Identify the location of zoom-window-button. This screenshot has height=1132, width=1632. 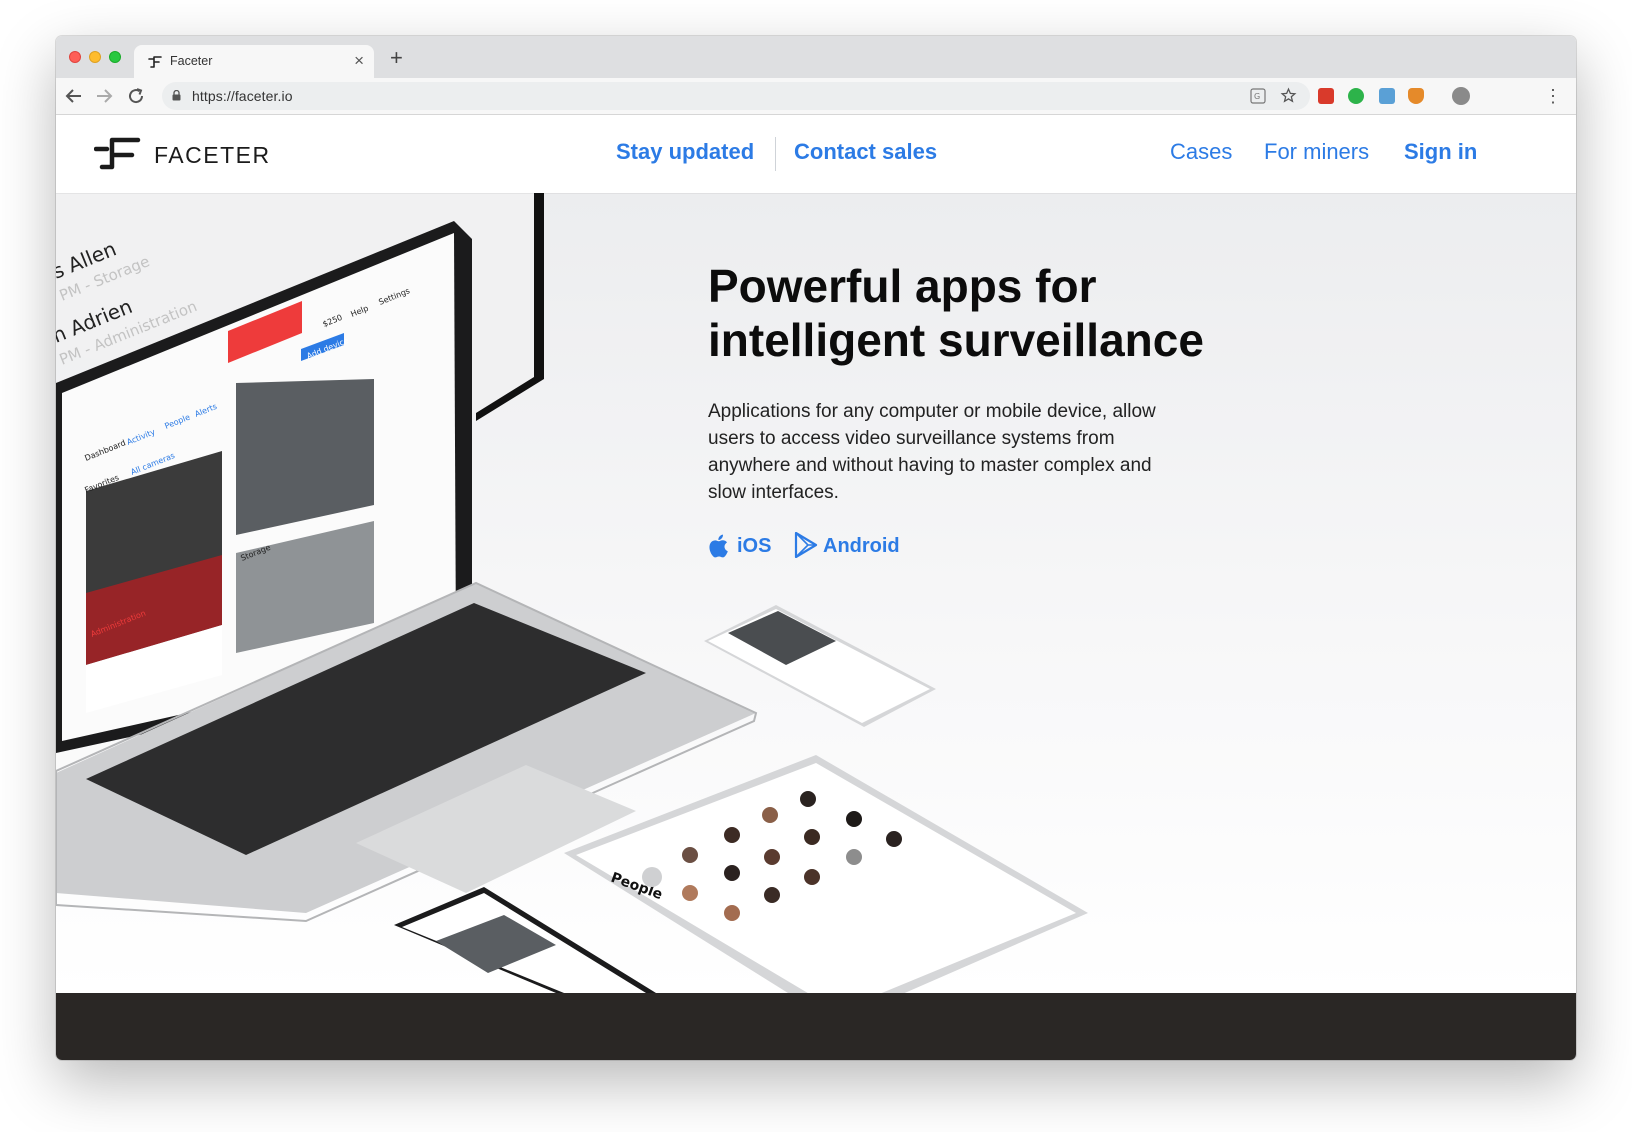
(115, 57).